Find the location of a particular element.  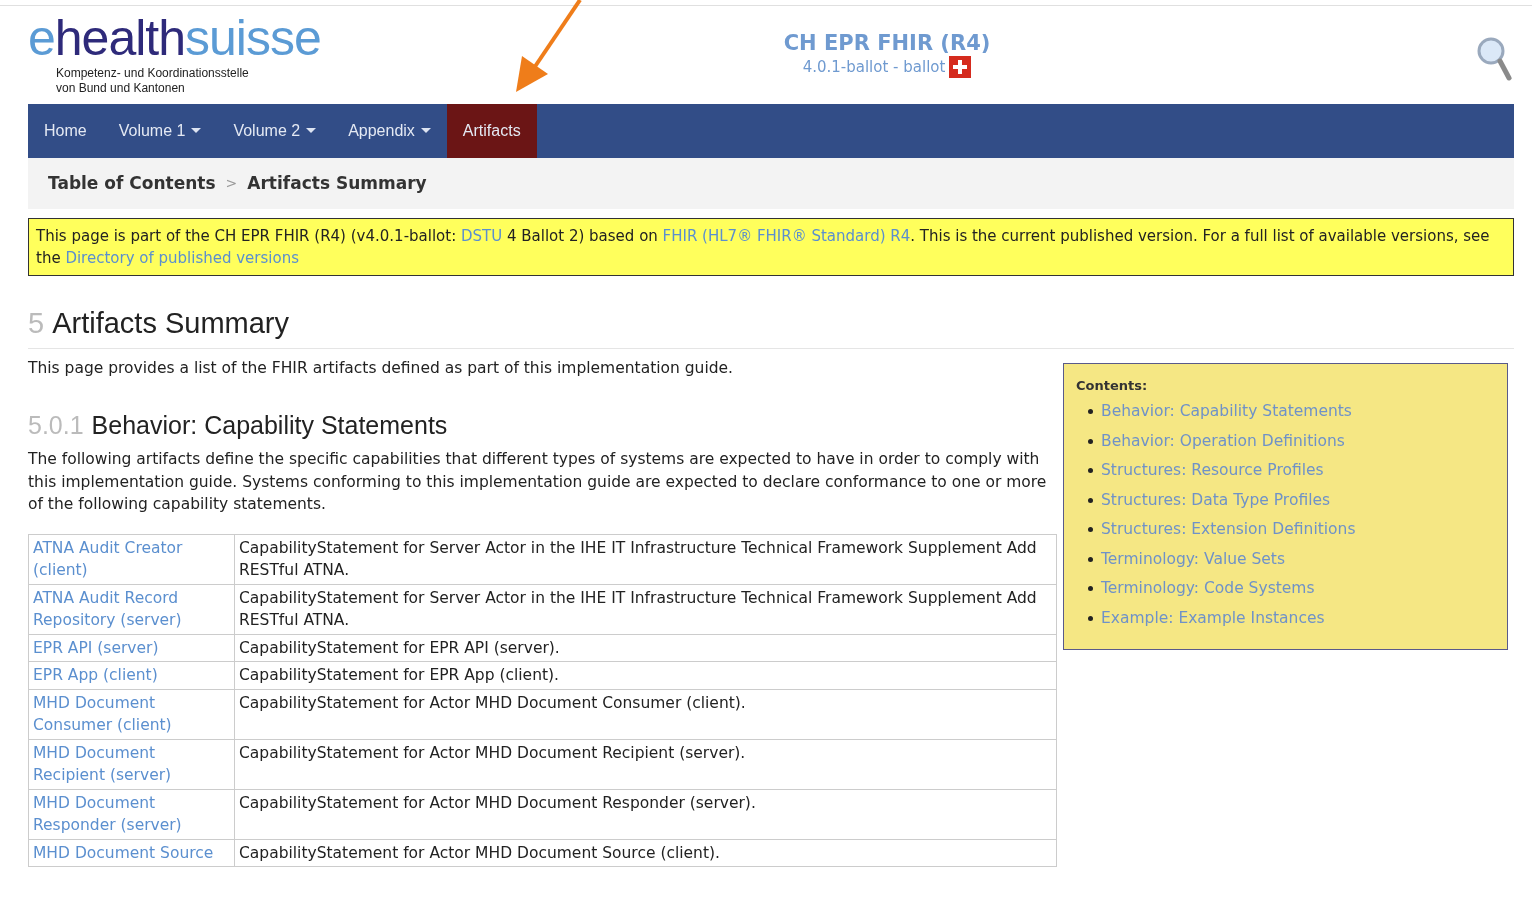

artifact-link: ATNA Audit Creator (client) is located at coordinates (131, 559).